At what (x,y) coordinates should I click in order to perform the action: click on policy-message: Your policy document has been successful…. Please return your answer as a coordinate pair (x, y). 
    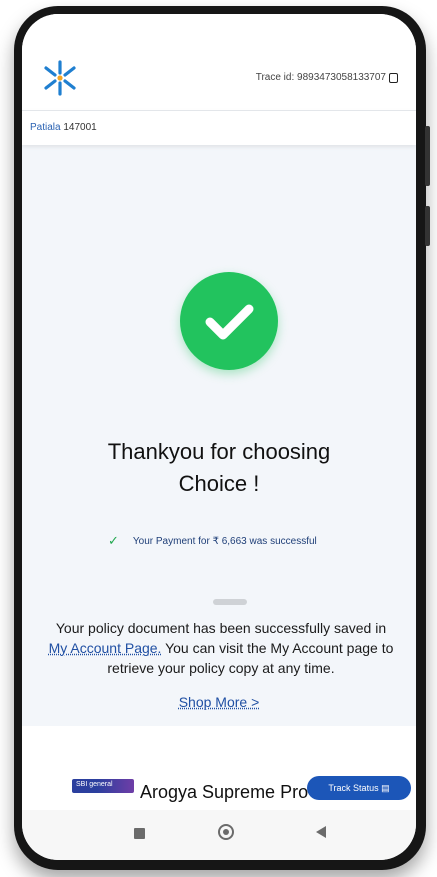
    Looking at the image, I should click on (221, 648).